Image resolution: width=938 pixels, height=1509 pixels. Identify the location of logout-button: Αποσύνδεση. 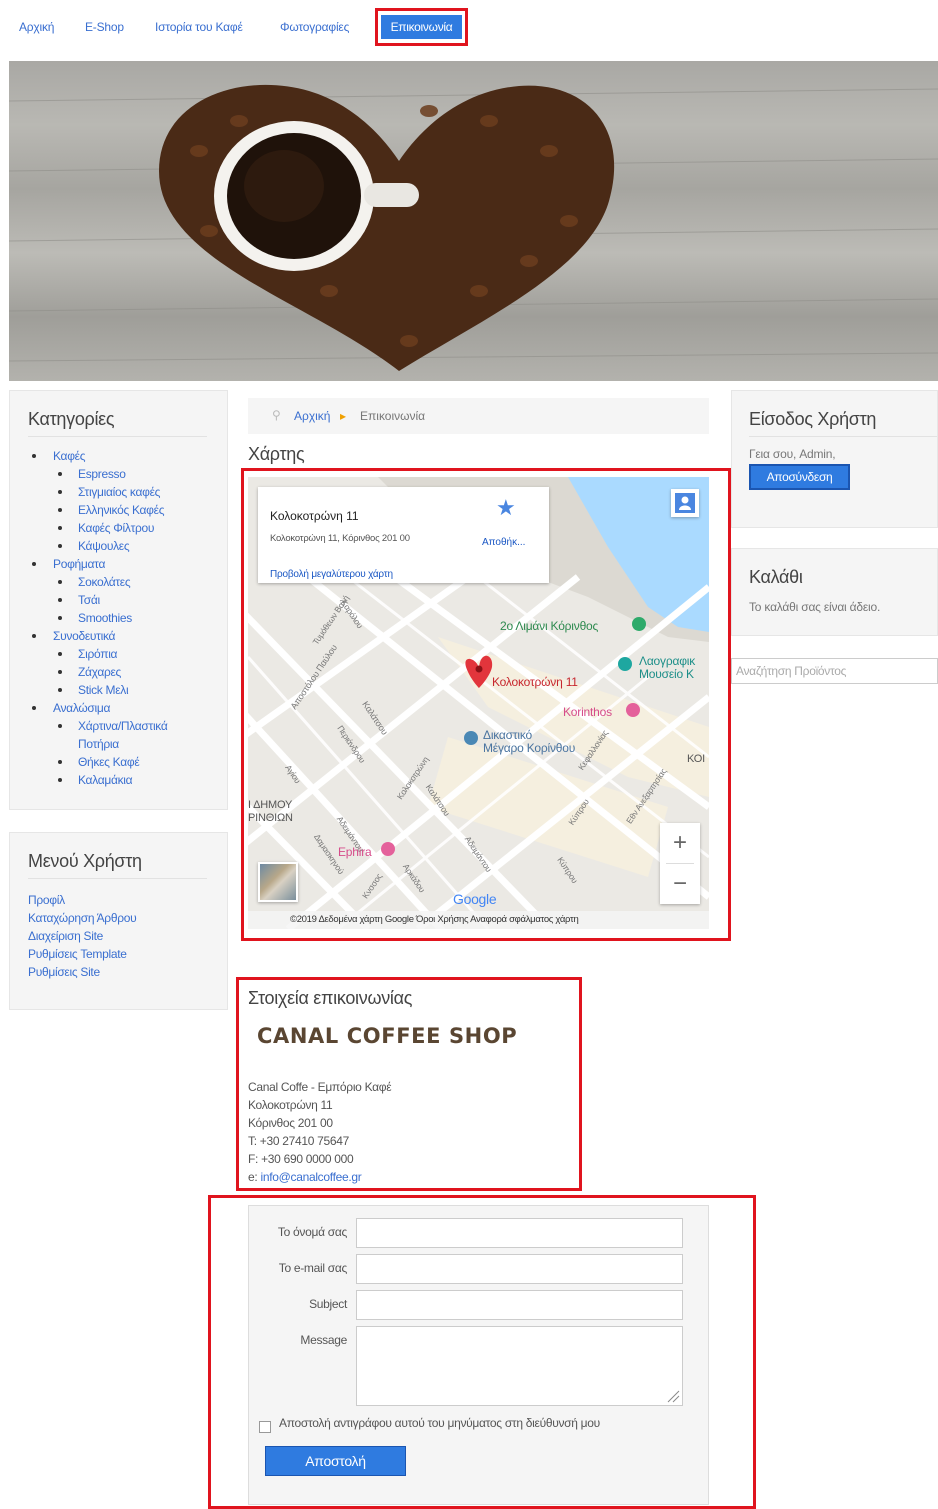
(799, 477).